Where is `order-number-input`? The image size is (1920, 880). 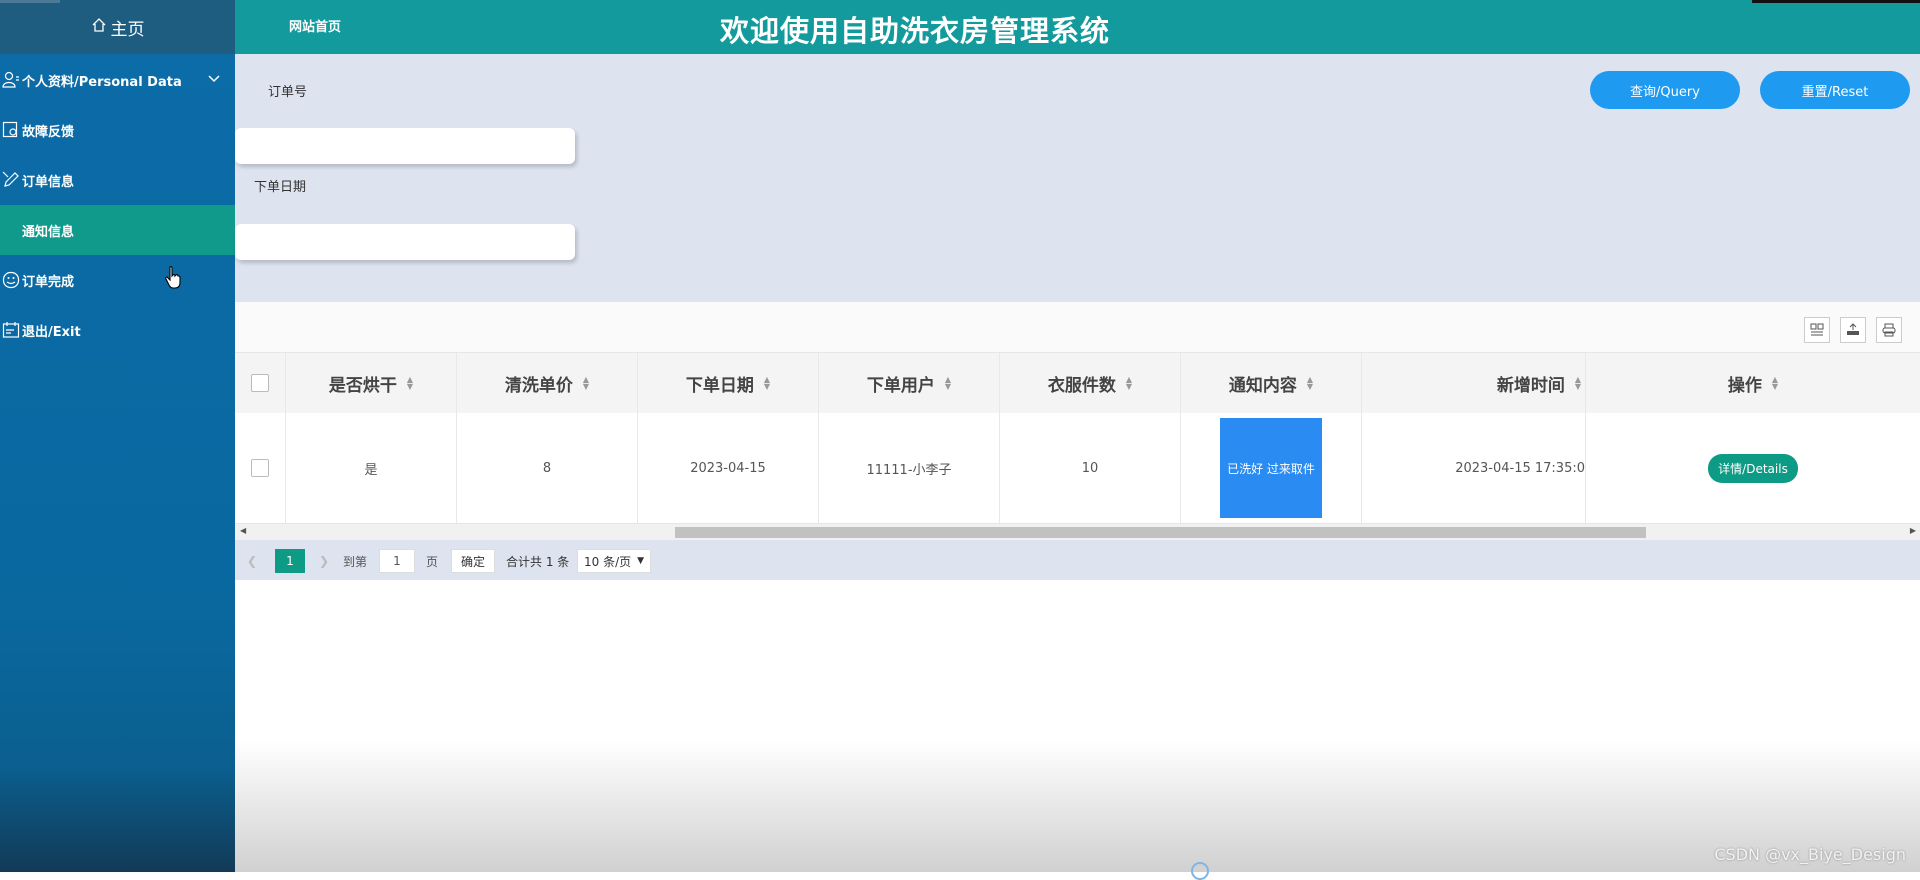
order-number-input is located at coordinates (405, 146).